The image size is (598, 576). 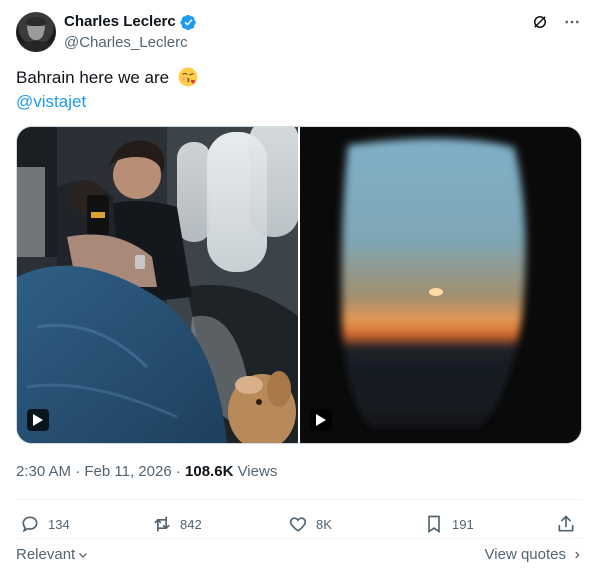 I want to click on share-icon, so click(x=566, y=523).